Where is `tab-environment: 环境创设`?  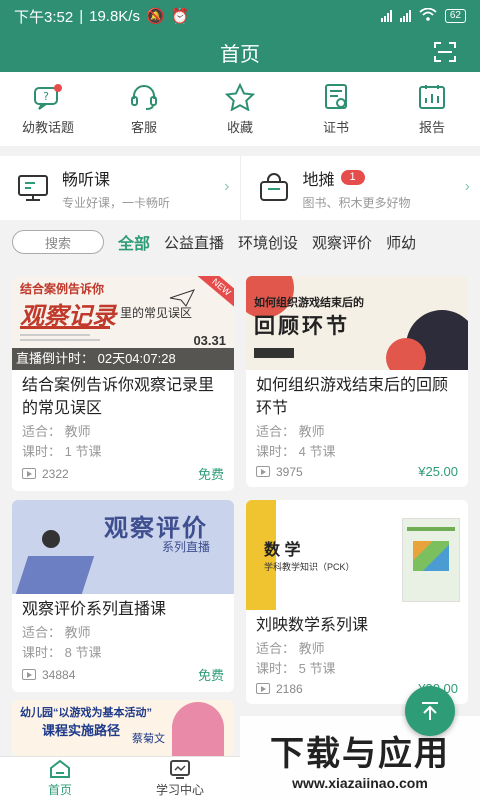
tab-environment: 环境创设 is located at coordinates (268, 242).